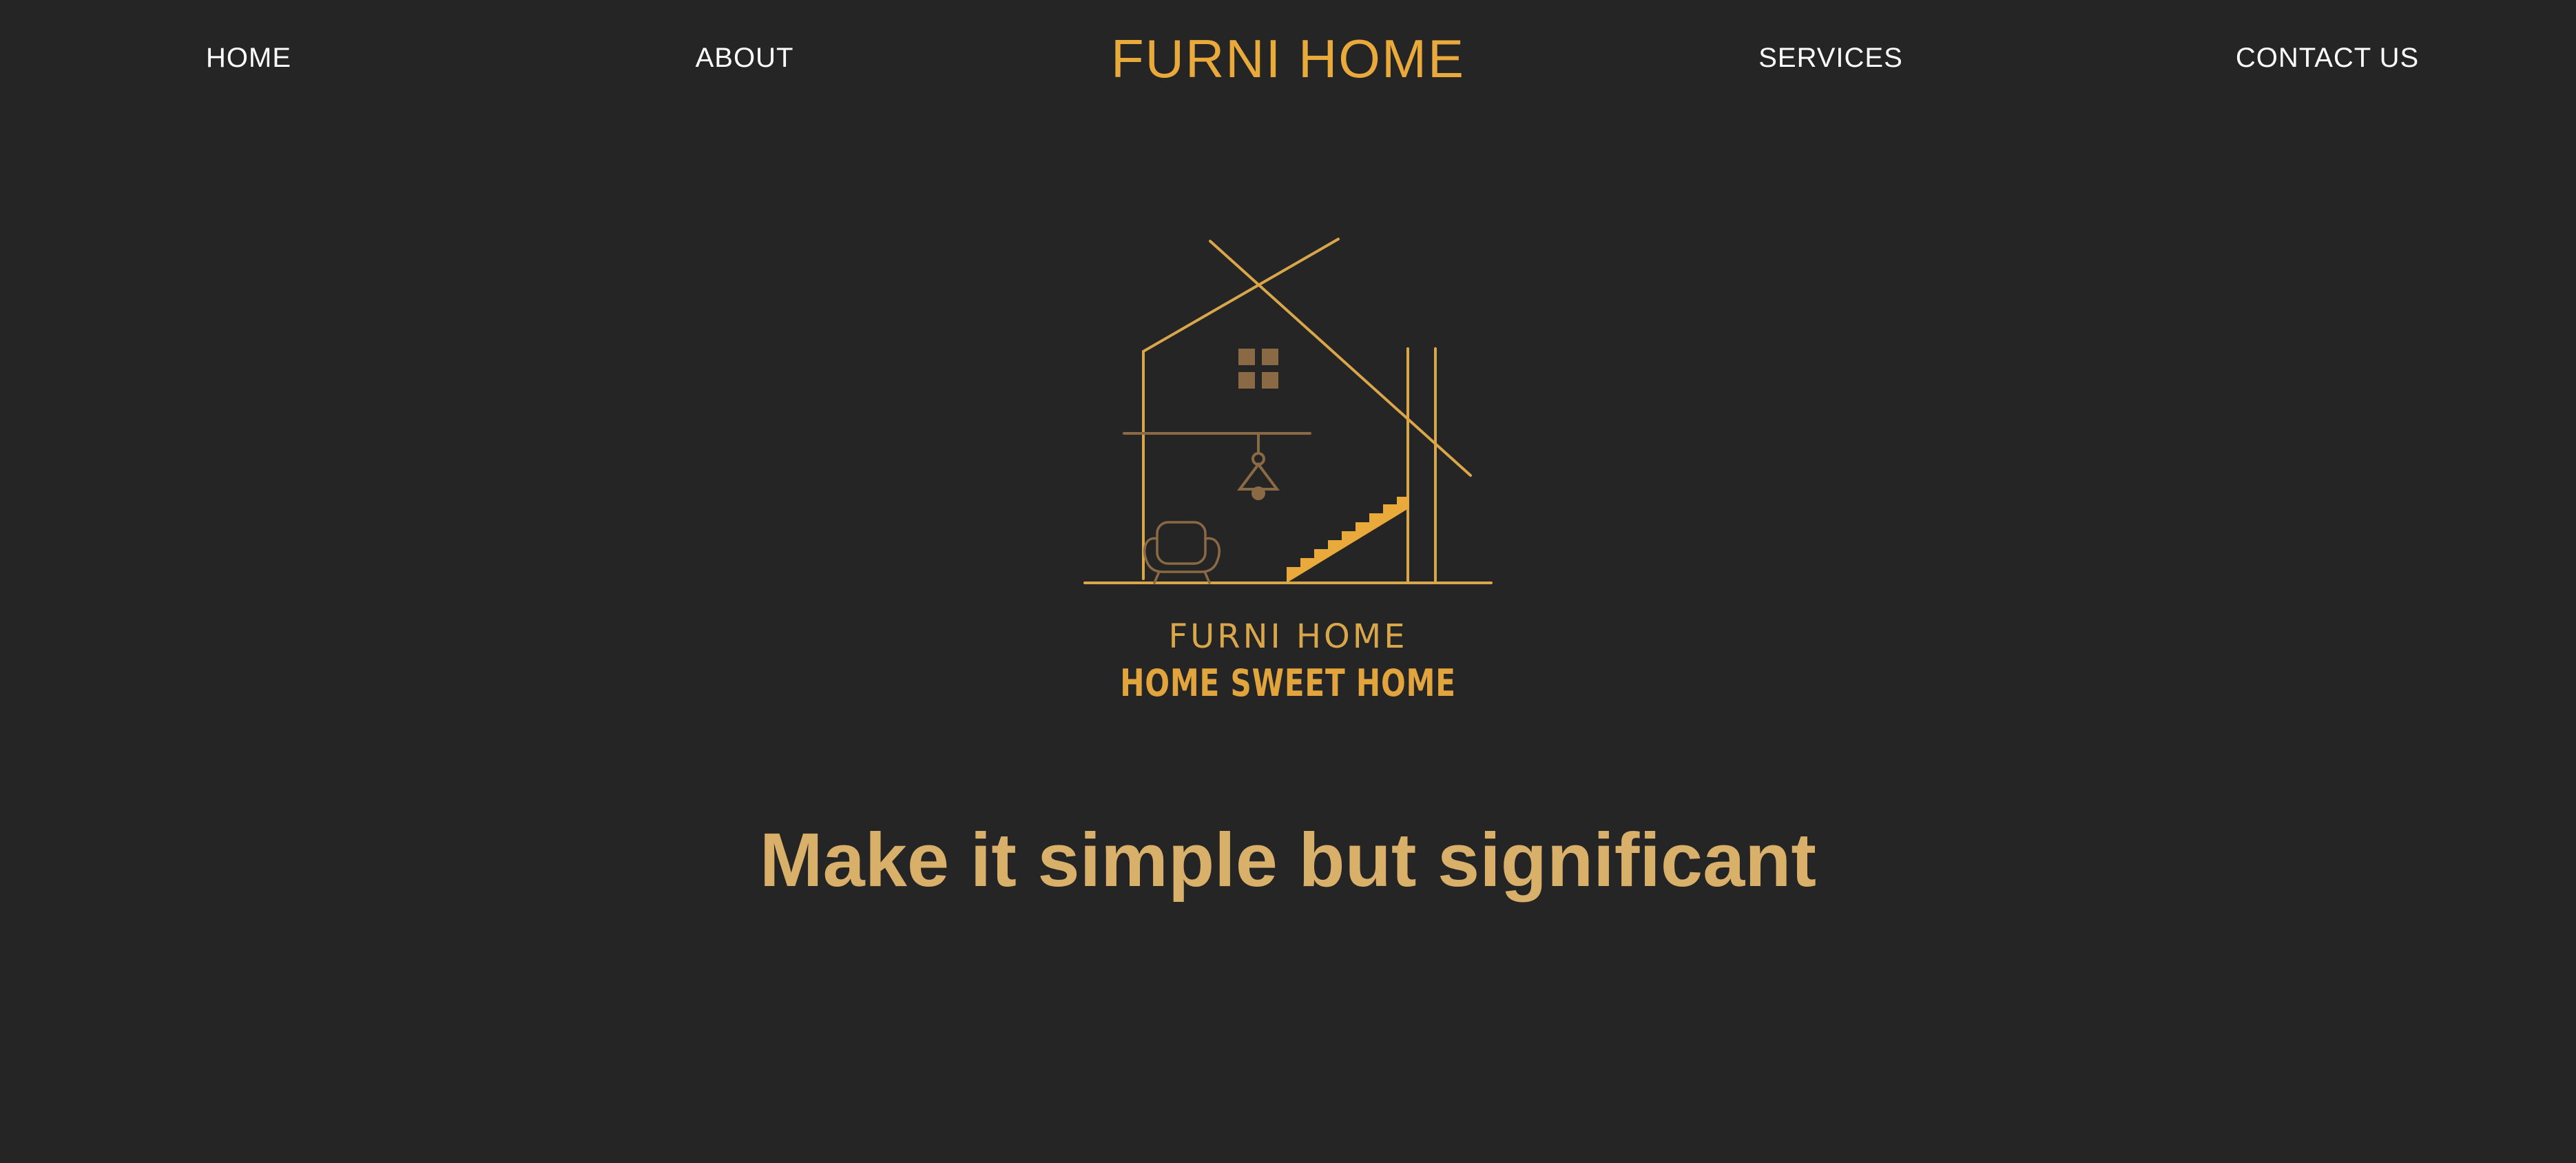 This screenshot has height=1163, width=2576. What do you see at coordinates (1241, 409) in the screenshot?
I see `house-outline` at bounding box center [1241, 409].